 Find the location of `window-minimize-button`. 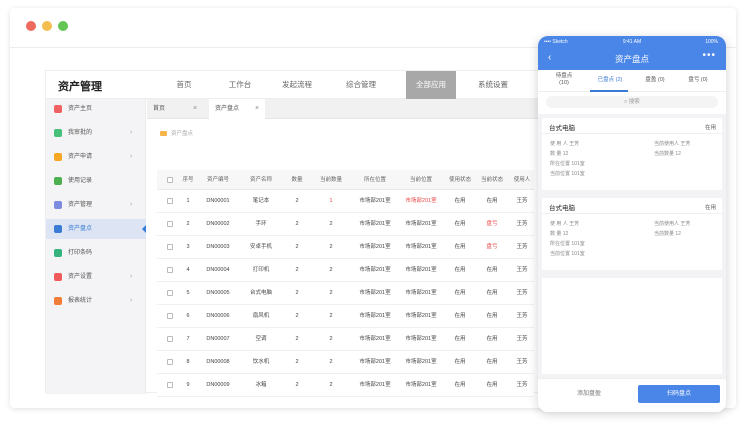

window-minimize-button is located at coordinates (47, 26).